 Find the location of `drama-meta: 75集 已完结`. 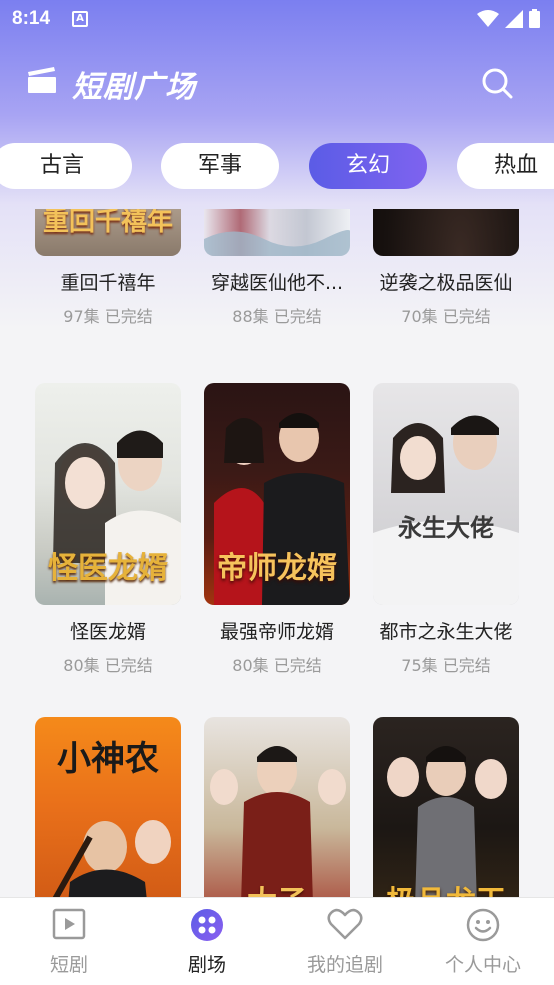

drama-meta: 75集 已完结 is located at coordinates (446, 665).